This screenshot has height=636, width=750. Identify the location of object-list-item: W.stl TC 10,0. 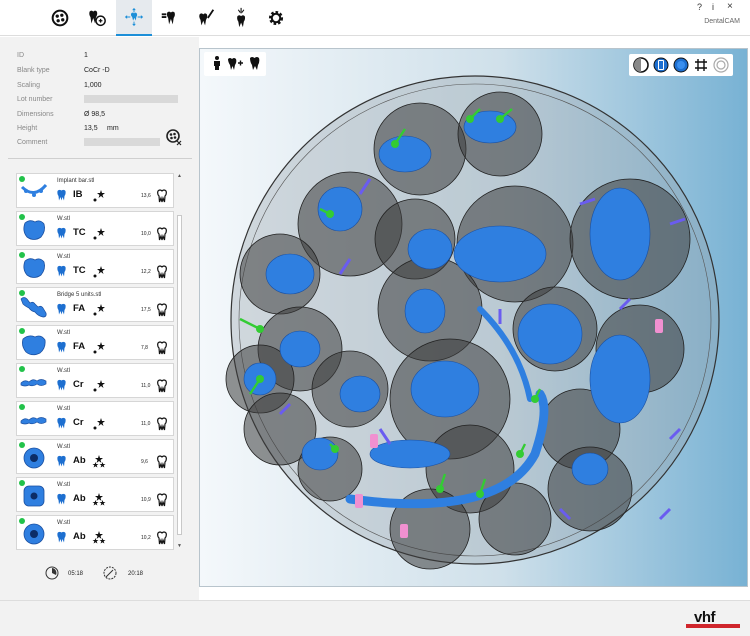
(95, 228).